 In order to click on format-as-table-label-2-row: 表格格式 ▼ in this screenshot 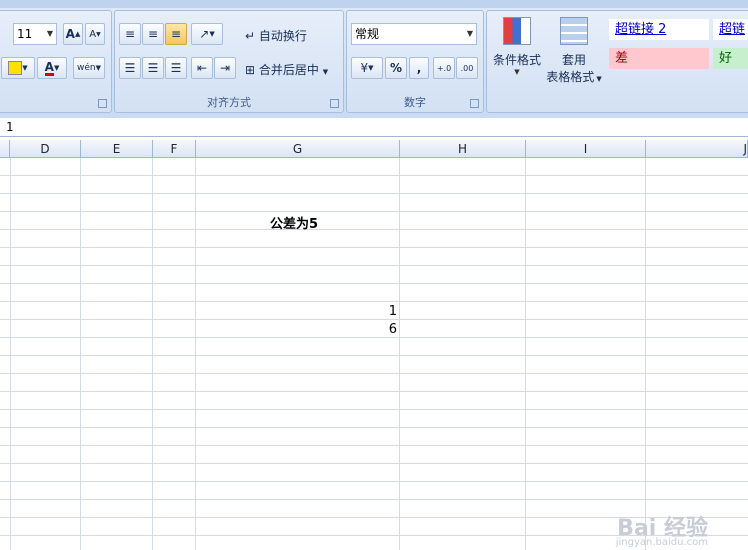, I will do `click(574, 76)`.